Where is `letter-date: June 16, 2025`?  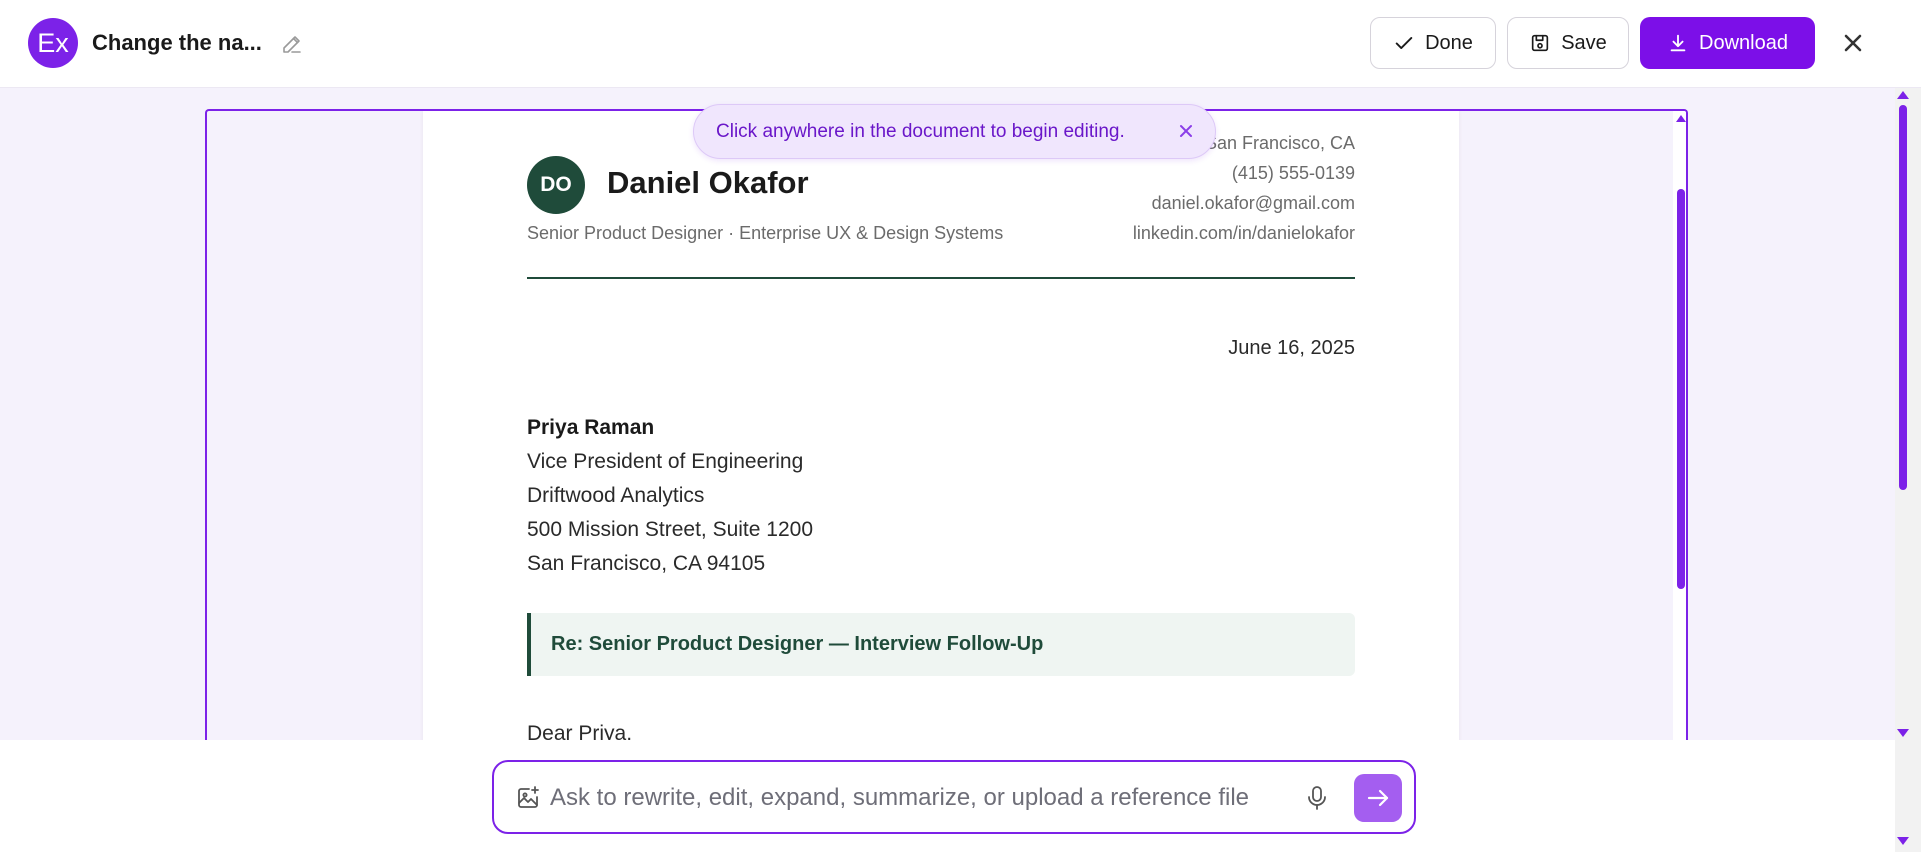 letter-date: June 16, 2025 is located at coordinates (1291, 348).